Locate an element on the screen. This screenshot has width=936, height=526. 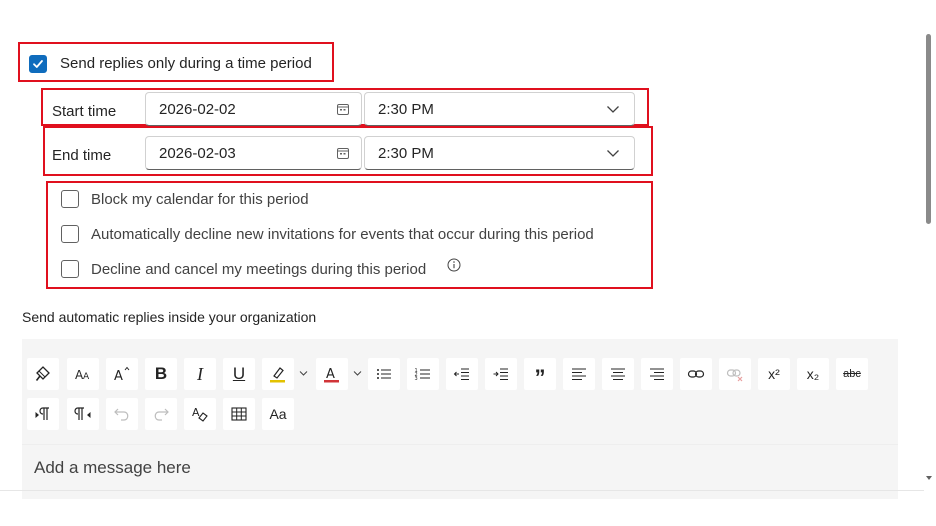
subscript-icon: x₂ is located at coordinates (813, 374).